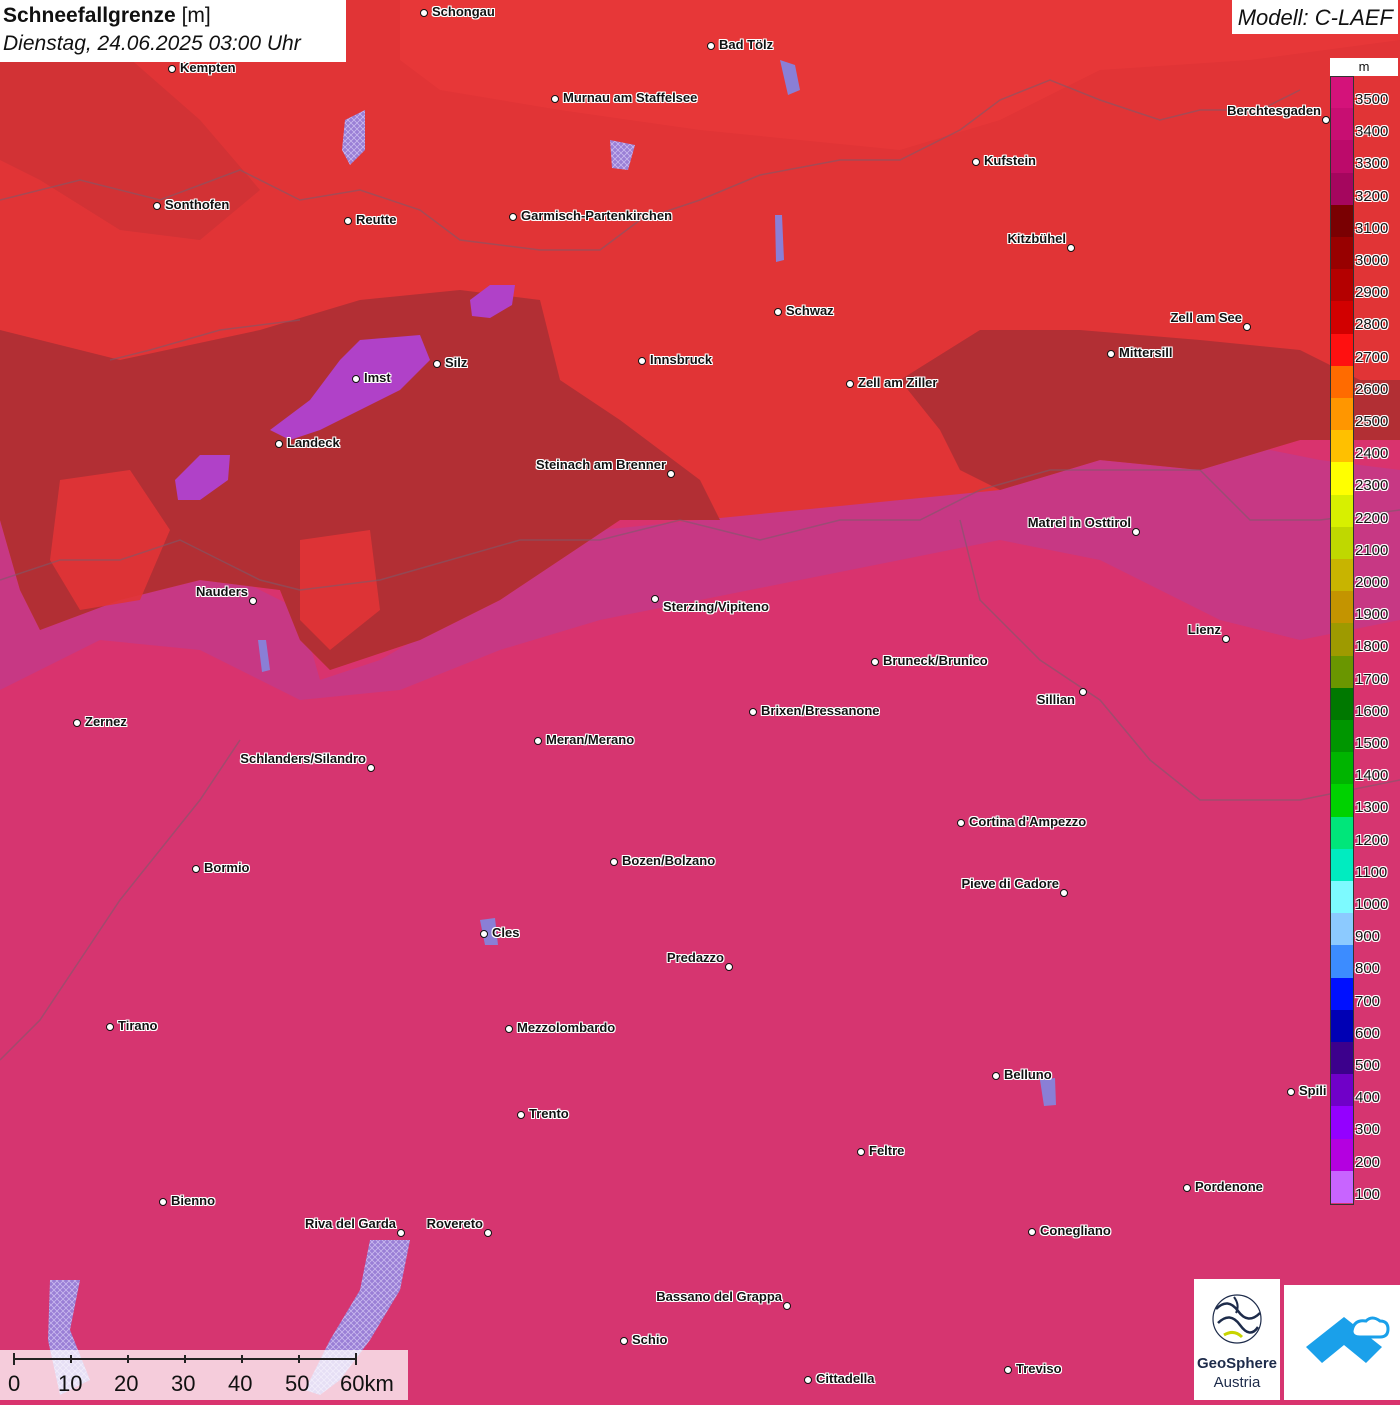  I want to click on city-label-lienz: Lienz, so click(1204, 629).